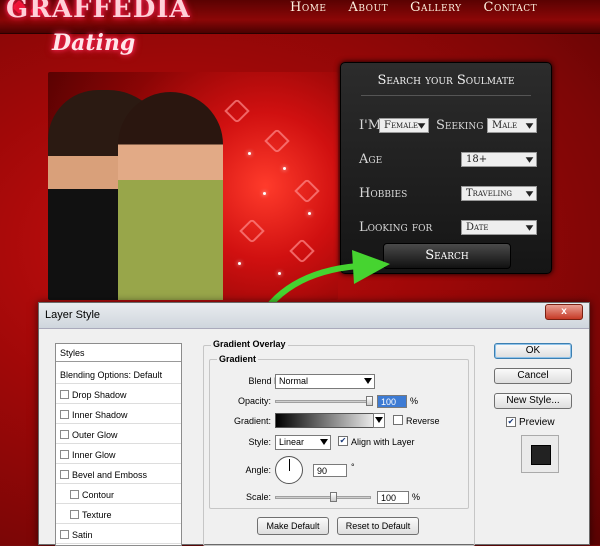  I want to click on inner-shadow-item: Inner Shadow, so click(118, 415).